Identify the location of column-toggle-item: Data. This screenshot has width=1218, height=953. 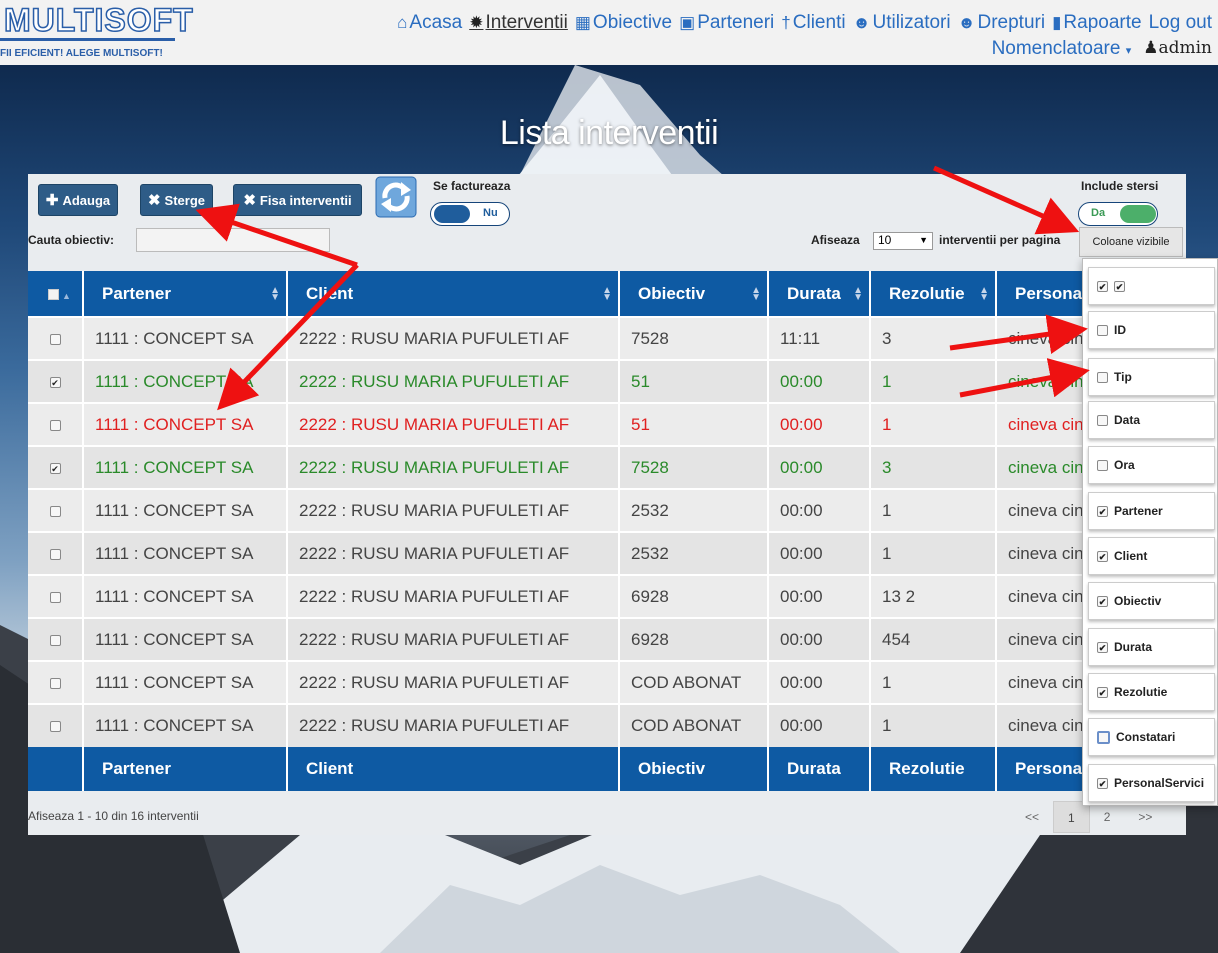
(1151, 420).